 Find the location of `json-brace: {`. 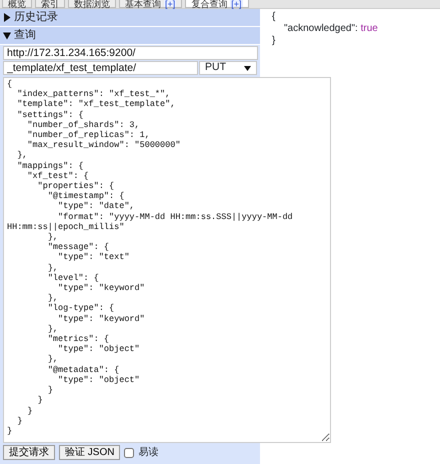

json-brace: { is located at coordinates (274, 17).